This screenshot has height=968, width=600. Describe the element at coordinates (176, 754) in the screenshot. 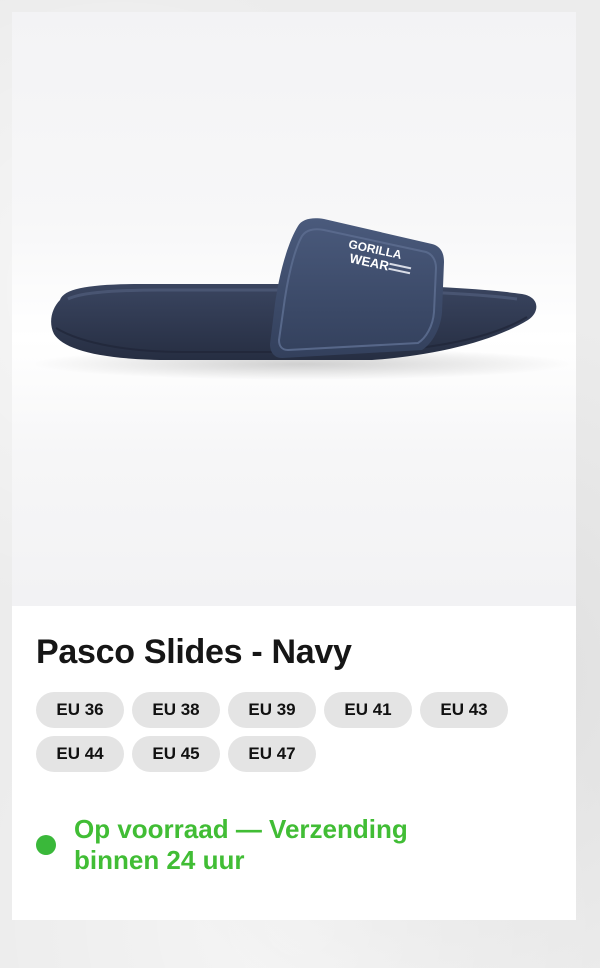

I see `size-option-eu-45: EU 45` at that location.